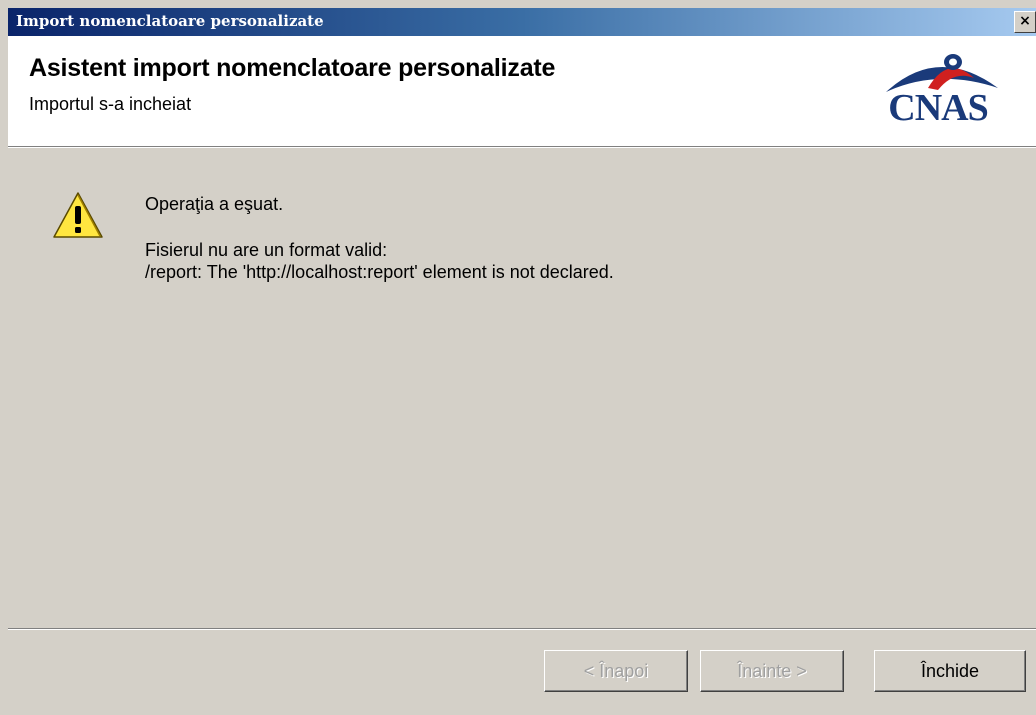 The image size is (1036, 715). Describe the element at coordinates (110, 104) in the screenshot. I see `wizard-subtitle: Importul s-a incheiat` at that location.